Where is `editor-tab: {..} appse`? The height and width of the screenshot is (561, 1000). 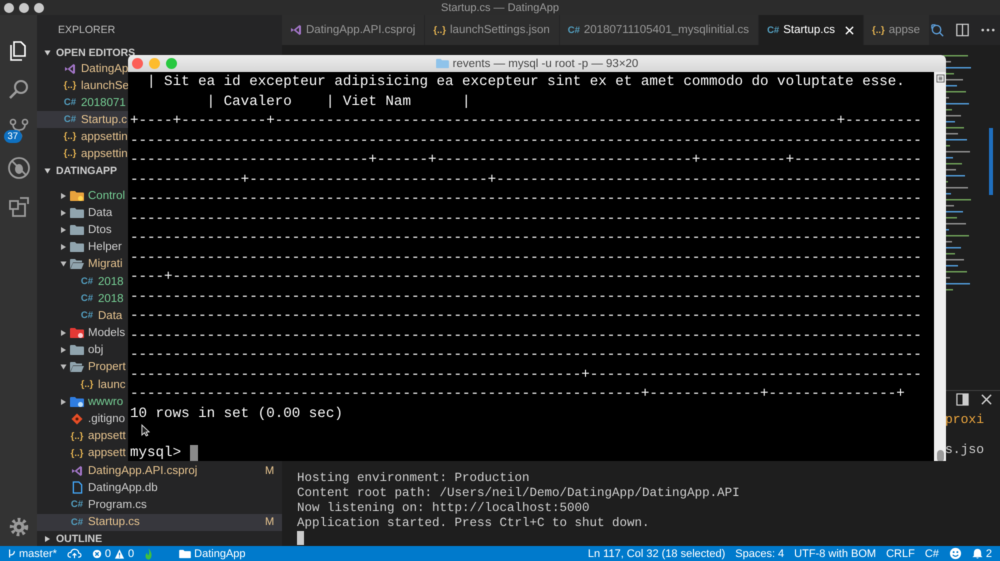 editor-tab: {..} appse is located at coordinates (897, 30).